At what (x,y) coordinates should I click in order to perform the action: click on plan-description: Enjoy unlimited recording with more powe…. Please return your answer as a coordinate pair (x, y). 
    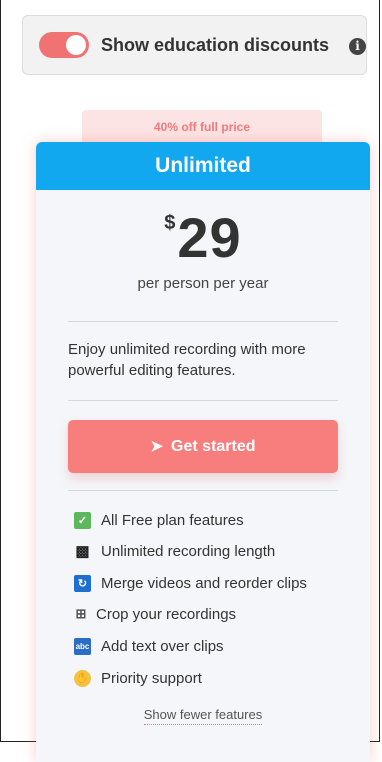
    Looking at the image, I should click on (187, 360).